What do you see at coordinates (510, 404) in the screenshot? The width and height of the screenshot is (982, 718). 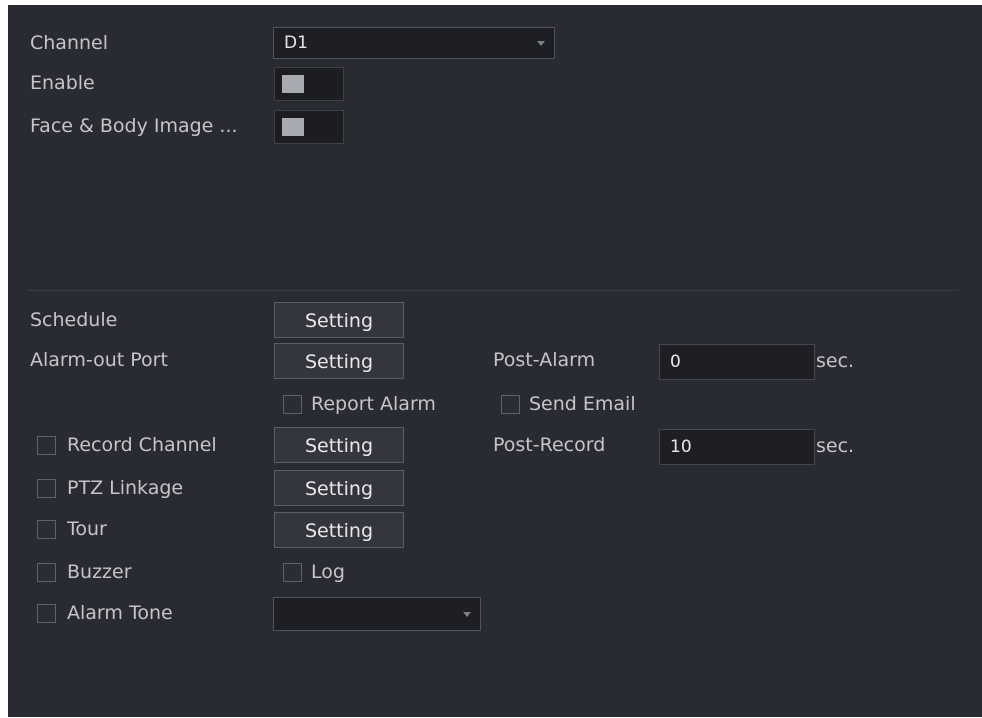 I see `send-email-checkbox` at bounding box center [510, 404].